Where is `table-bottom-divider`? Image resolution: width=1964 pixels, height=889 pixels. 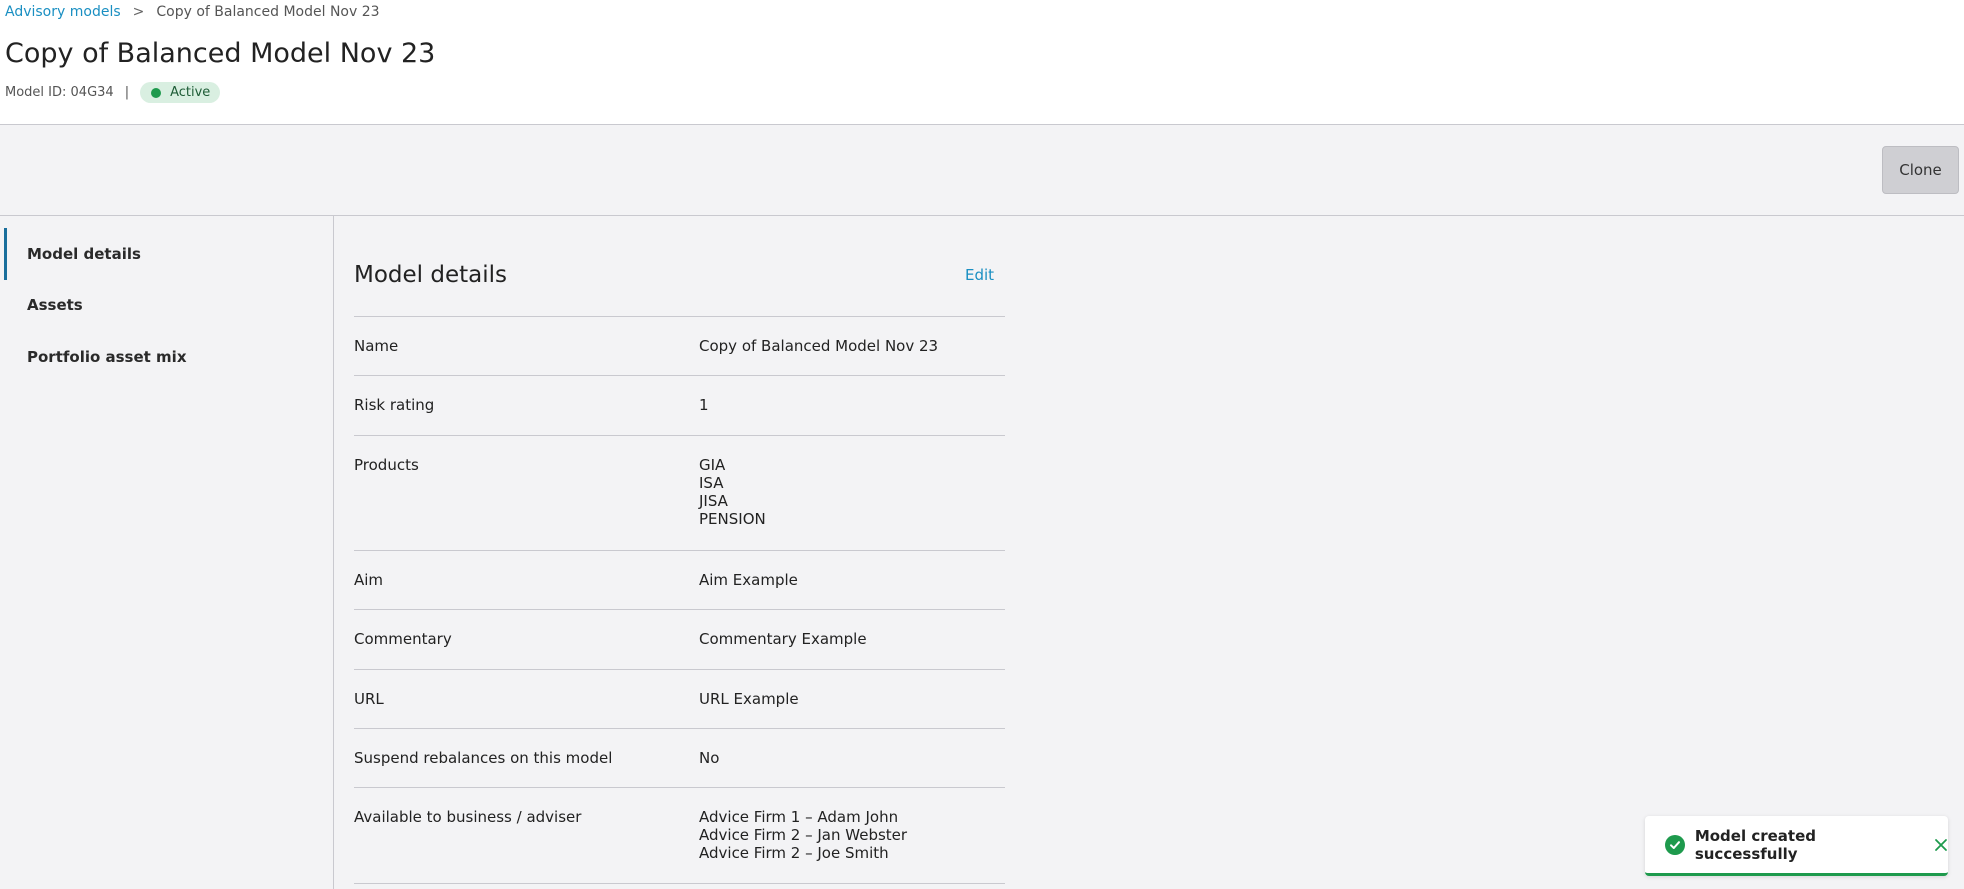
table-bottom-divider is located at coordinates (679, 883).